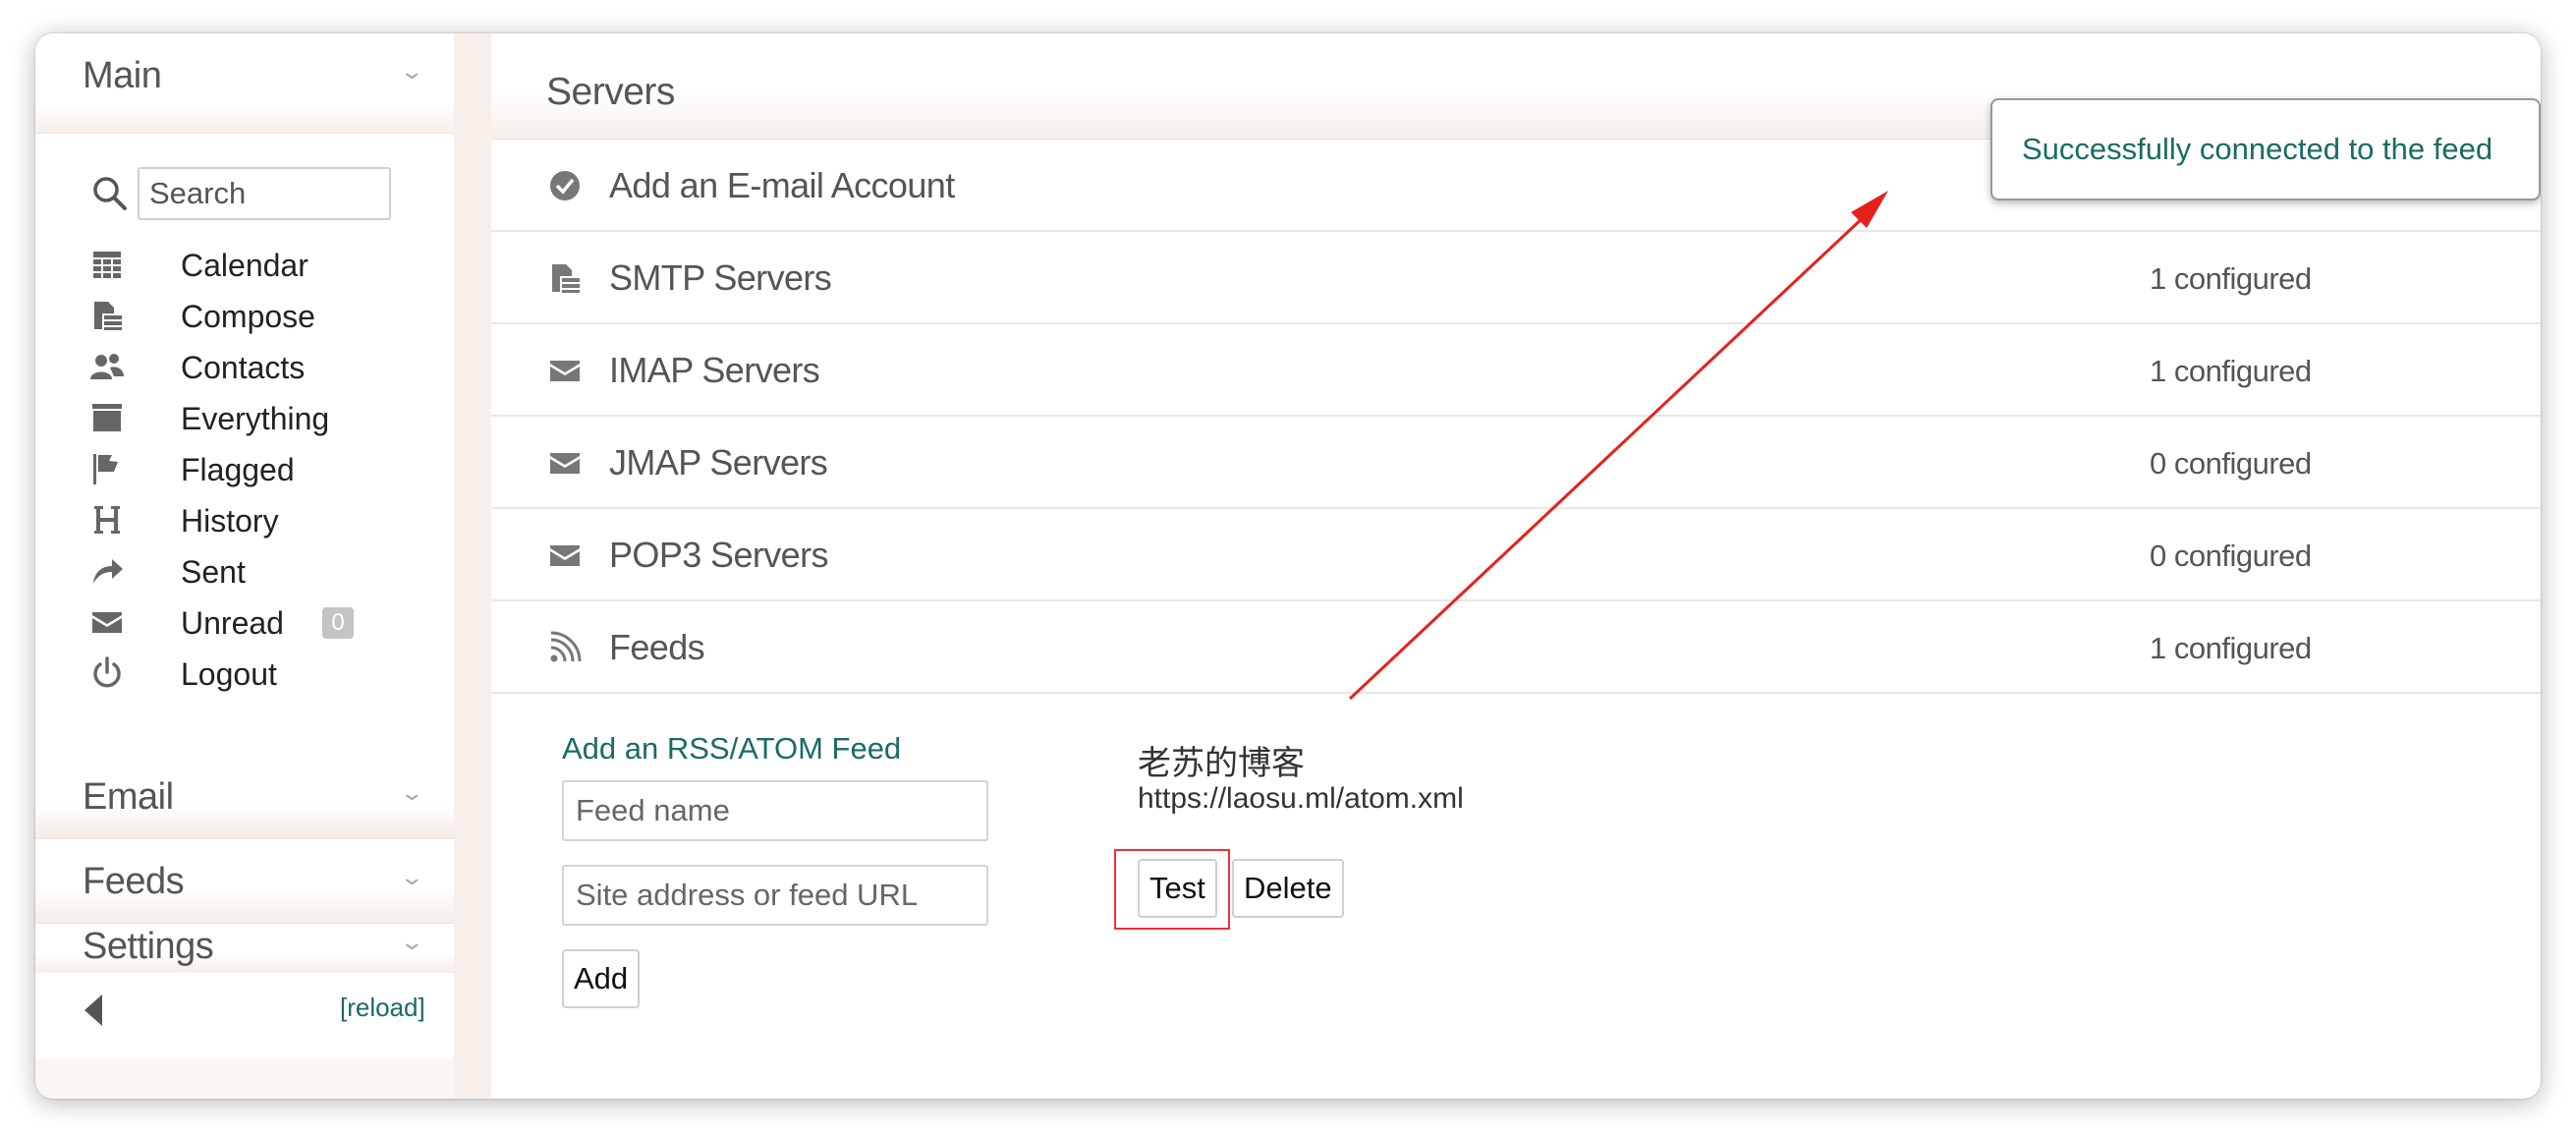  I want to click on sidebar-item-unread: Unread 0, so click(257, 623).